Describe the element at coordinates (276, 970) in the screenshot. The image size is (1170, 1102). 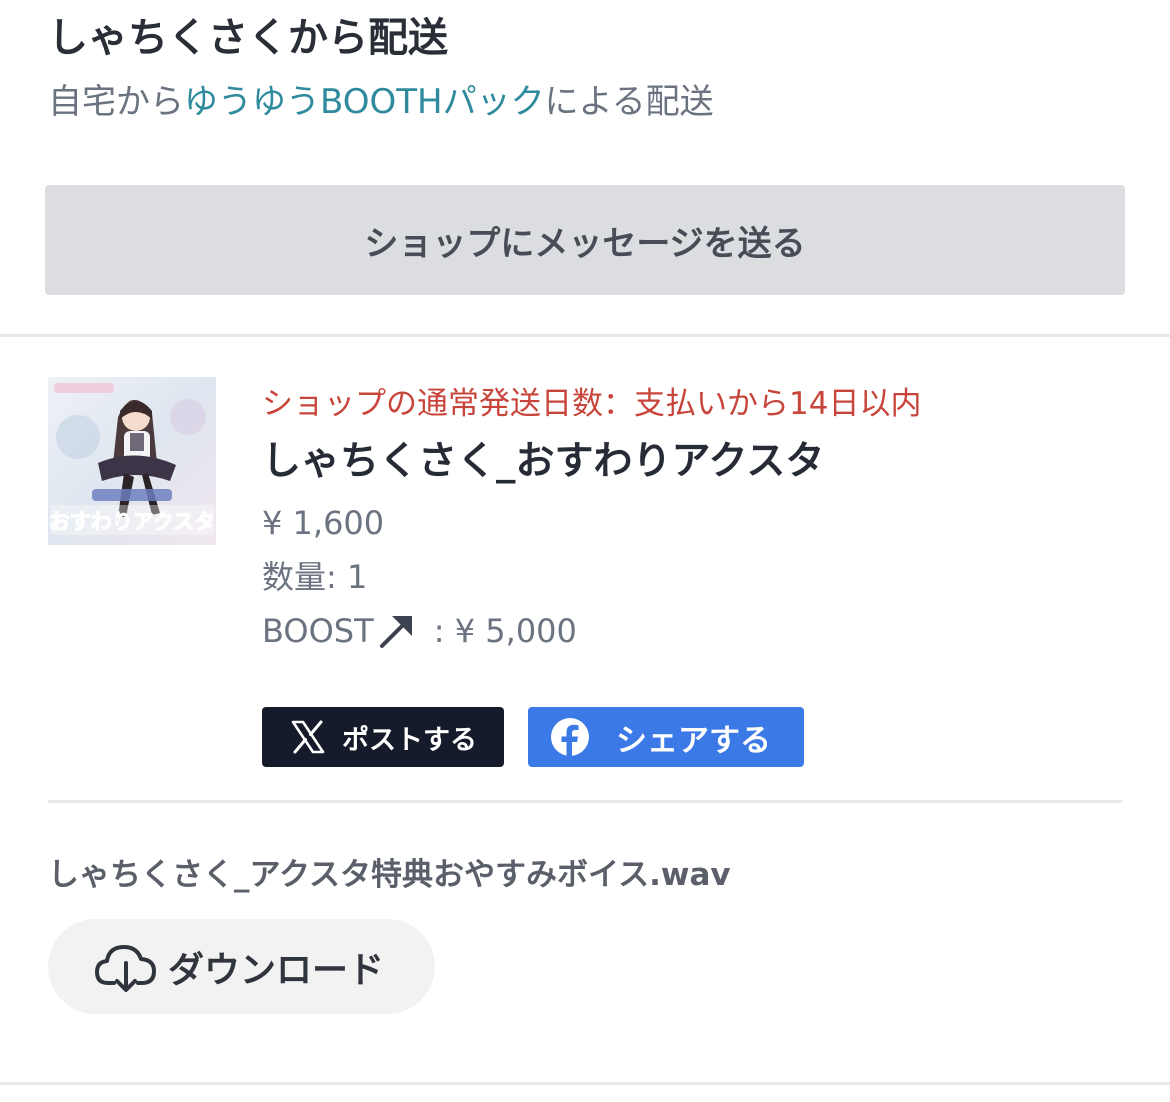
I see `download-label: ダウンロード` at that location.